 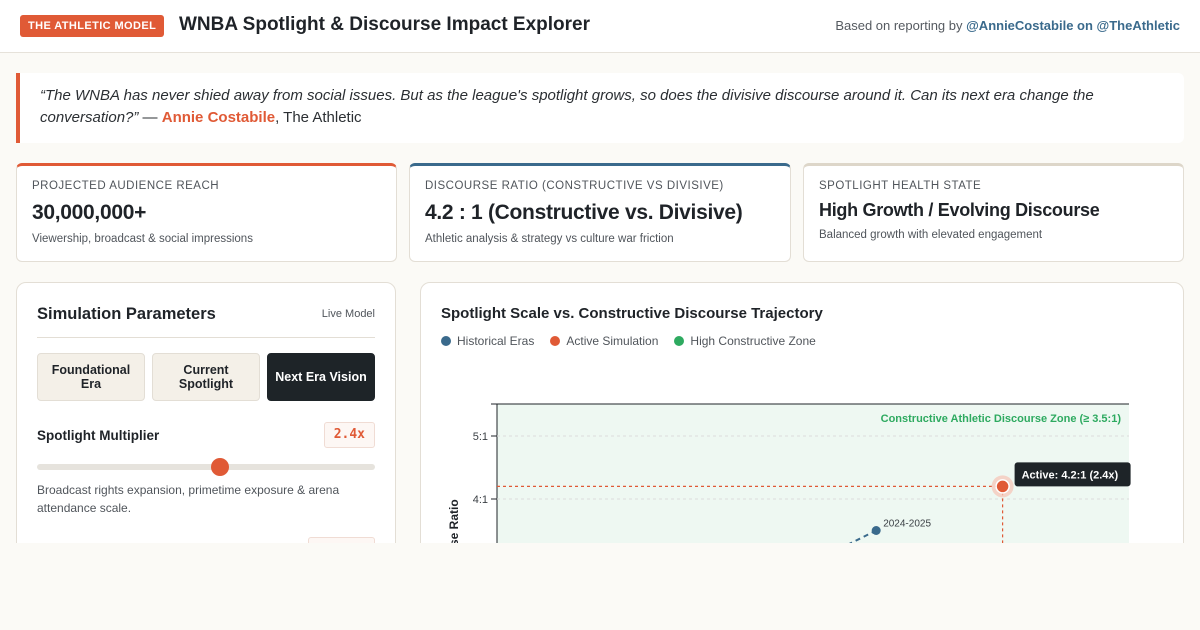 What do you see at coordinates (218, 117) in the screenshot?
I see `quote-author: Annie Costabile` at bounding box center [218, 117].